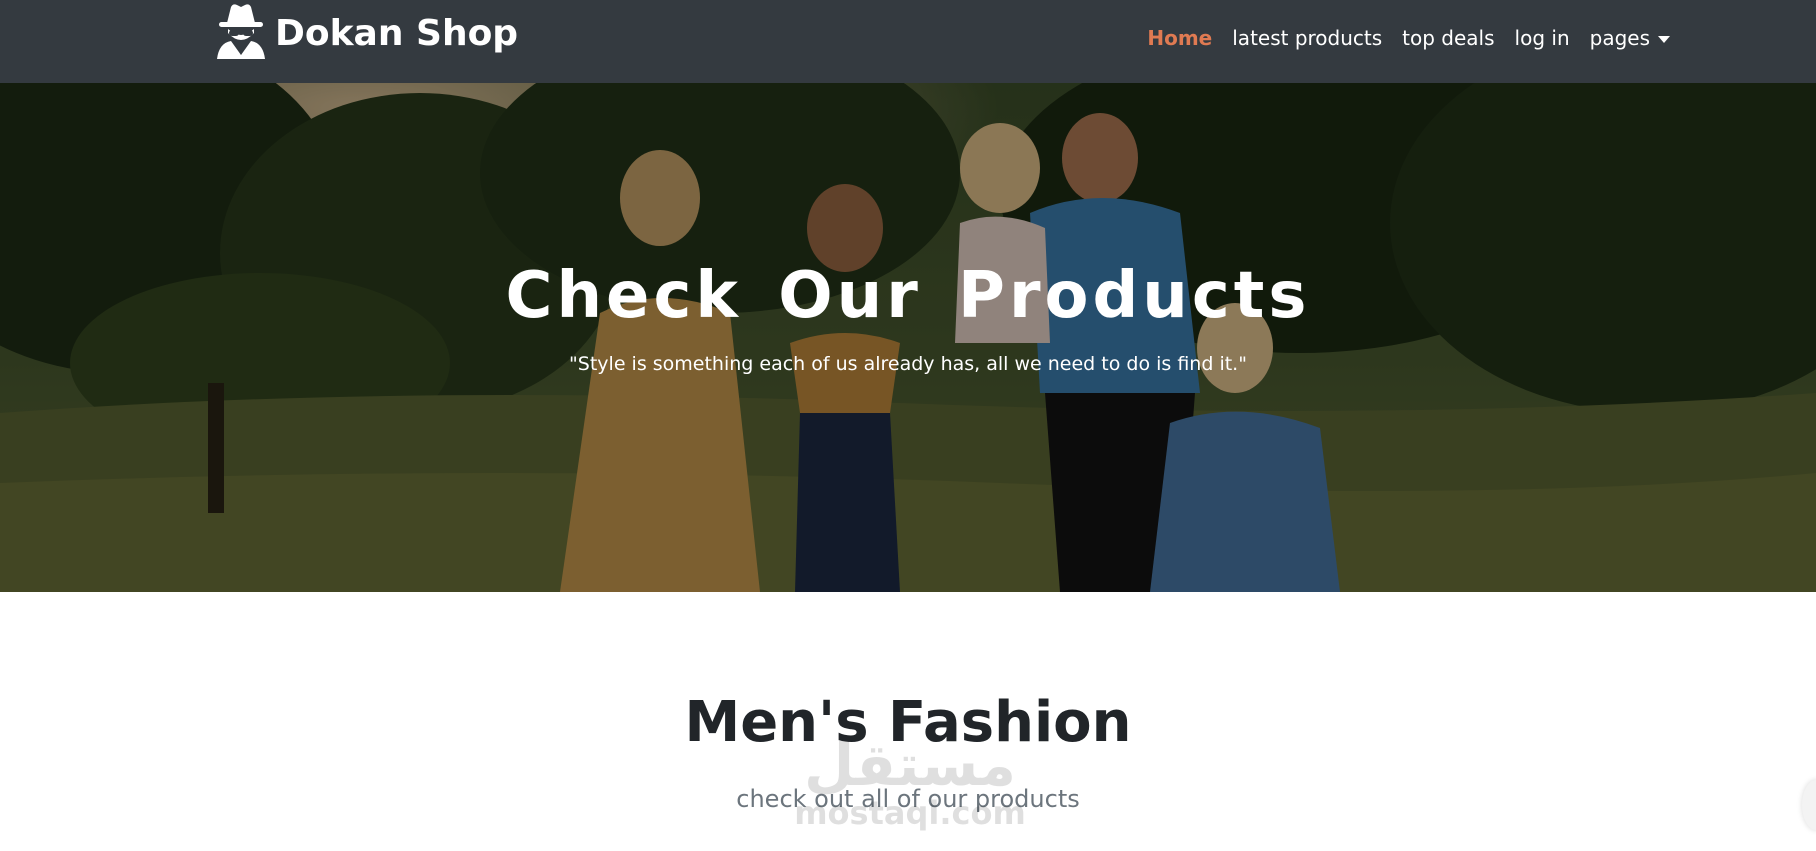 This screenshot has height=851, width=1816. What do you see at coordinates (908, 799) in the screenshot?
I see `section-subtitle: check out all of our products` at bounding box center [908, 799].